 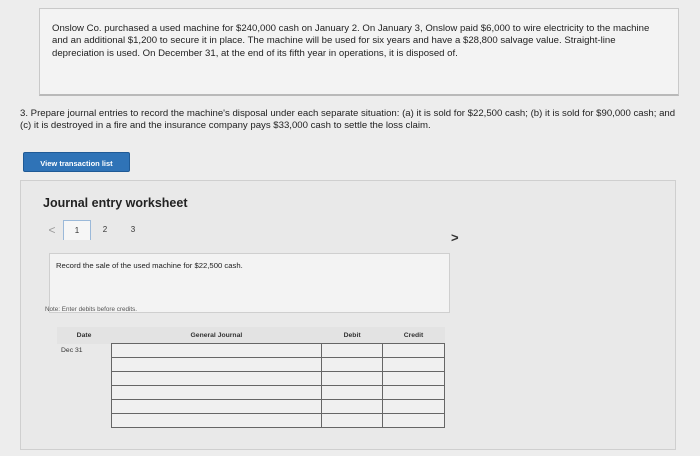 I want to click on worksheet-title: Journal entry worksheet, so click(x=115, y=203).